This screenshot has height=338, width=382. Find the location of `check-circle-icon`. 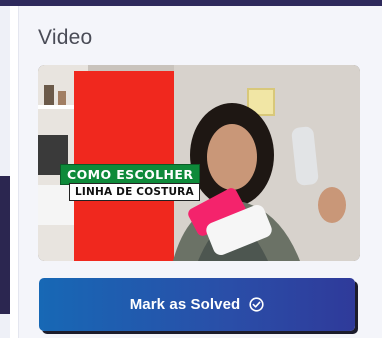

check-circle-icon is located at coordinates (256, 304).